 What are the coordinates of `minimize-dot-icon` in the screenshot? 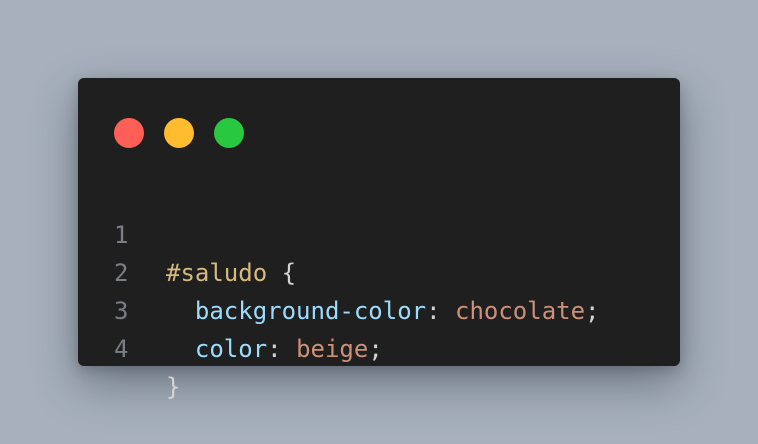 It's located at (179, 133).